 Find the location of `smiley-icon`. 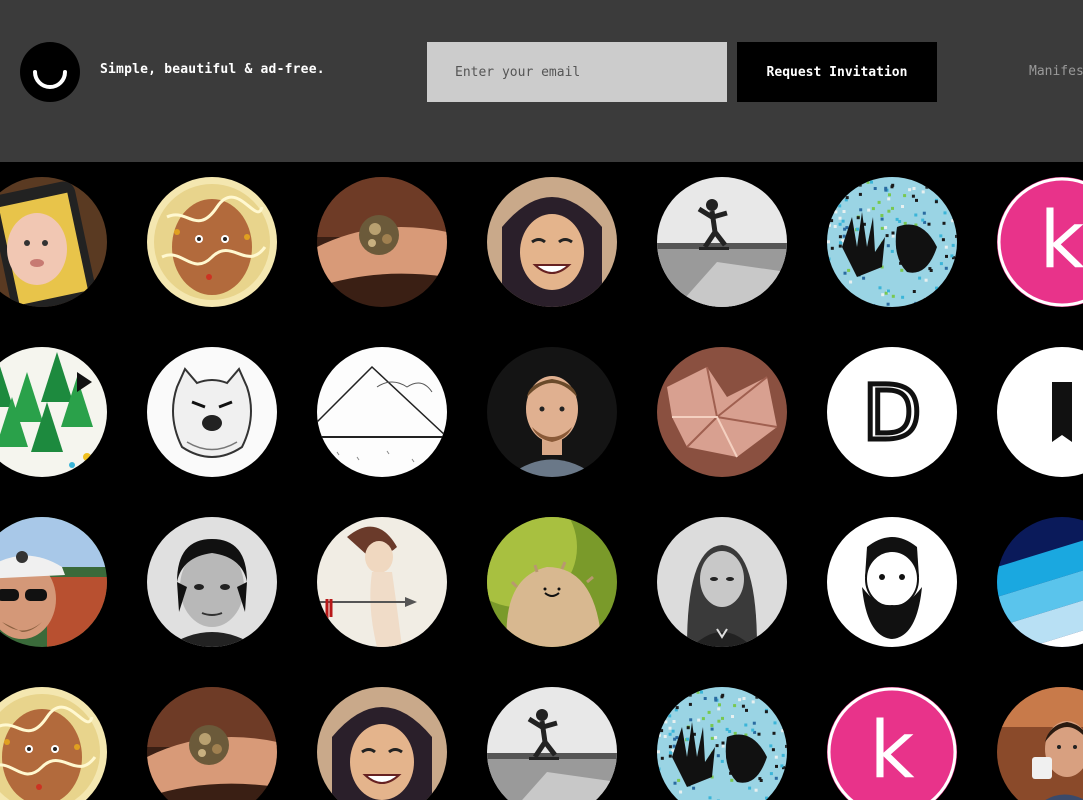

smiley-icon is located at coordinates (50, 72).